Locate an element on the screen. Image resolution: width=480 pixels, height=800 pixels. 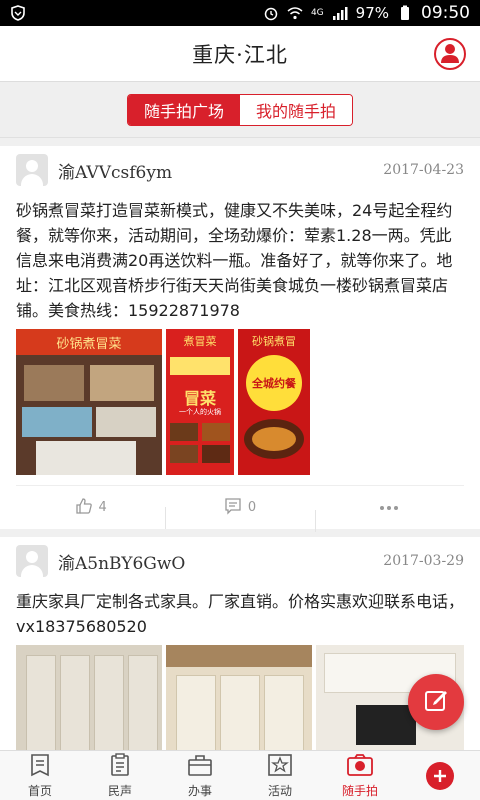
post-user: 渝A5nBY6GwO is located at coordinates (100, 561).